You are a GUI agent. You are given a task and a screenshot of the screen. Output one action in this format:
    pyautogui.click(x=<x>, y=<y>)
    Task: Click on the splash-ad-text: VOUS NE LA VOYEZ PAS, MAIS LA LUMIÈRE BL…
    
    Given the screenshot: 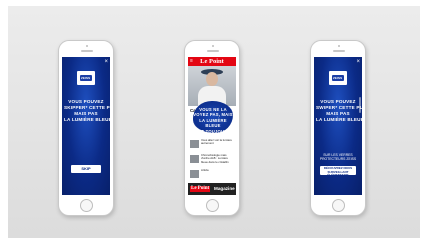 What is the action you would take?
    pyautogui.click(x=213, y=123)
    